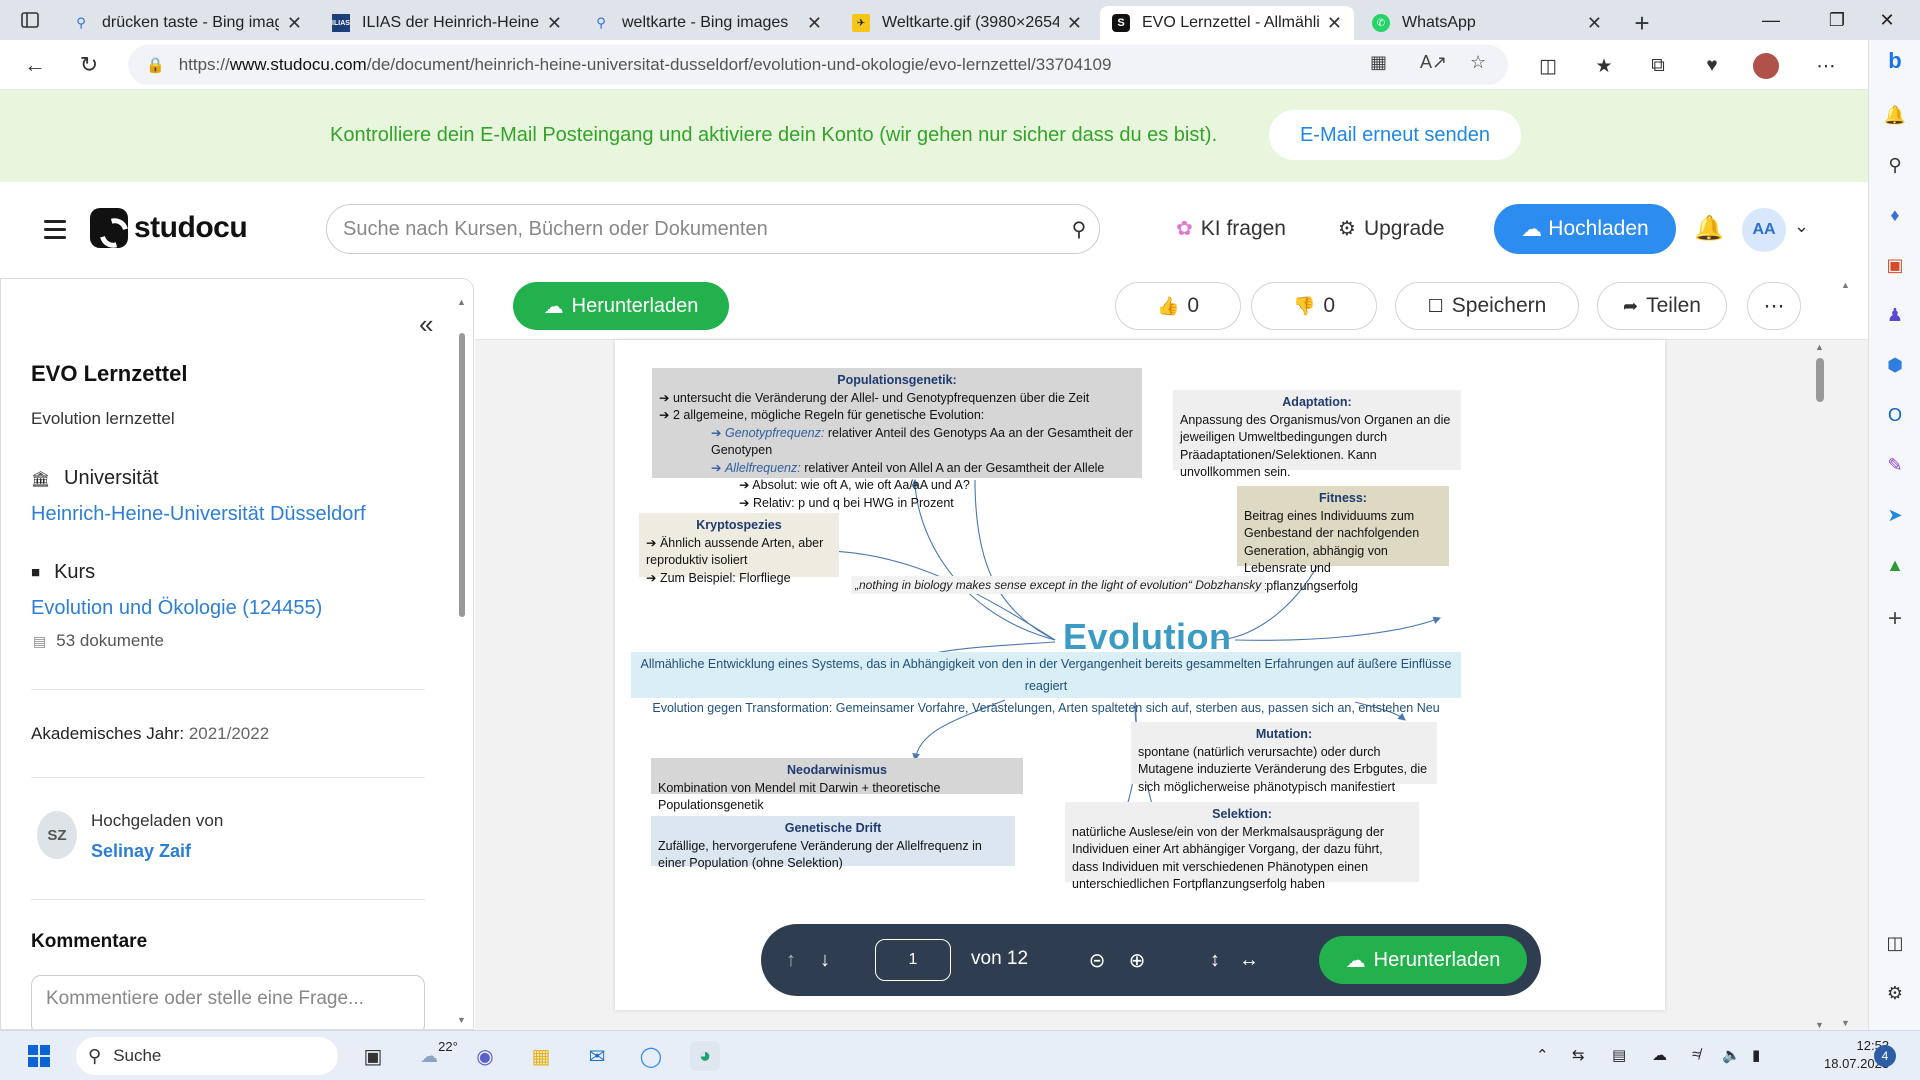 The height and width of the screenshot is (1080, 1920). I want to click on tray-app-icon: ▤, so click(1619, 1055).